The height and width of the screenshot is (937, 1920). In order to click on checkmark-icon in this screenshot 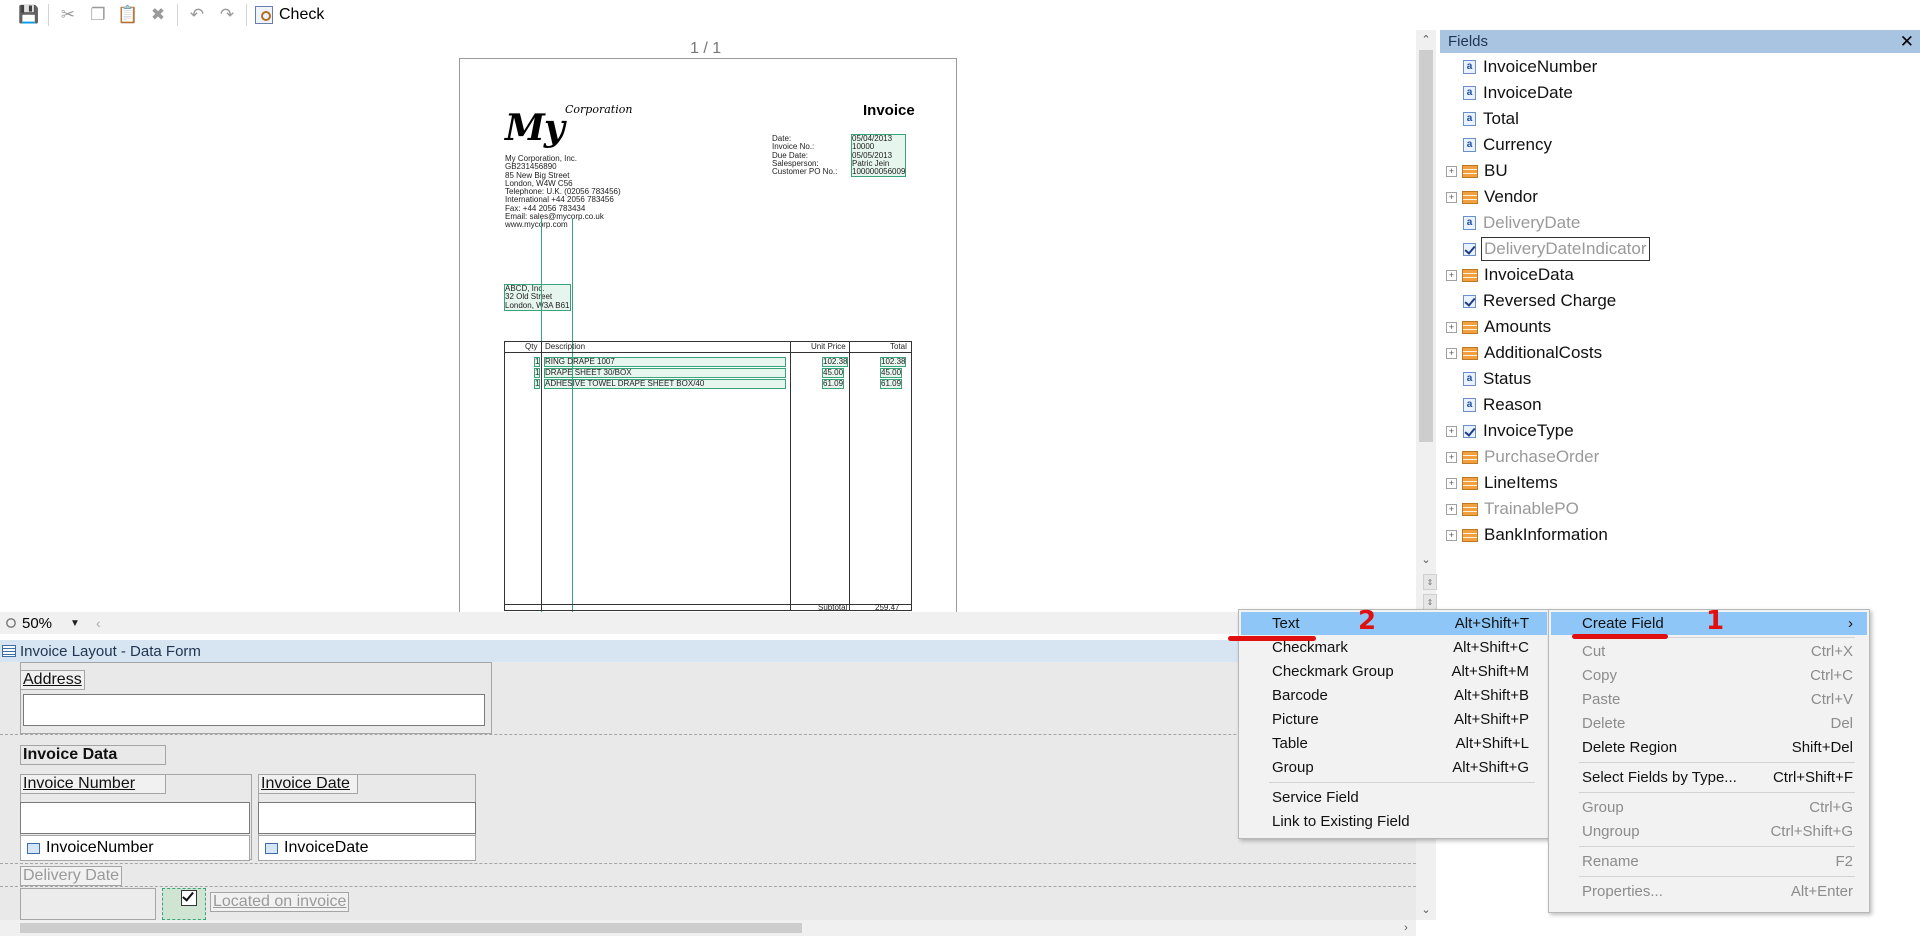, I will do `click(1469, 249)`.